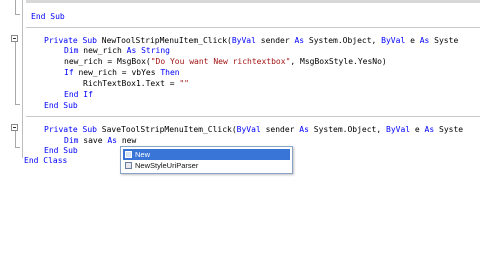 The image size is (480, 270). I want to click on code-token: new_rich = MsgBox(, so click(107, 61).